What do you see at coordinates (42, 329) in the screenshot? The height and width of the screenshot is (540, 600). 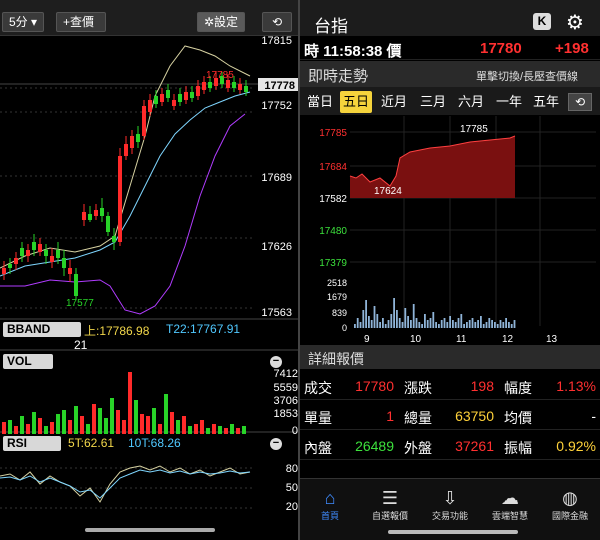 I see `bband-label: BBAND` at bounding box center [42, 329].